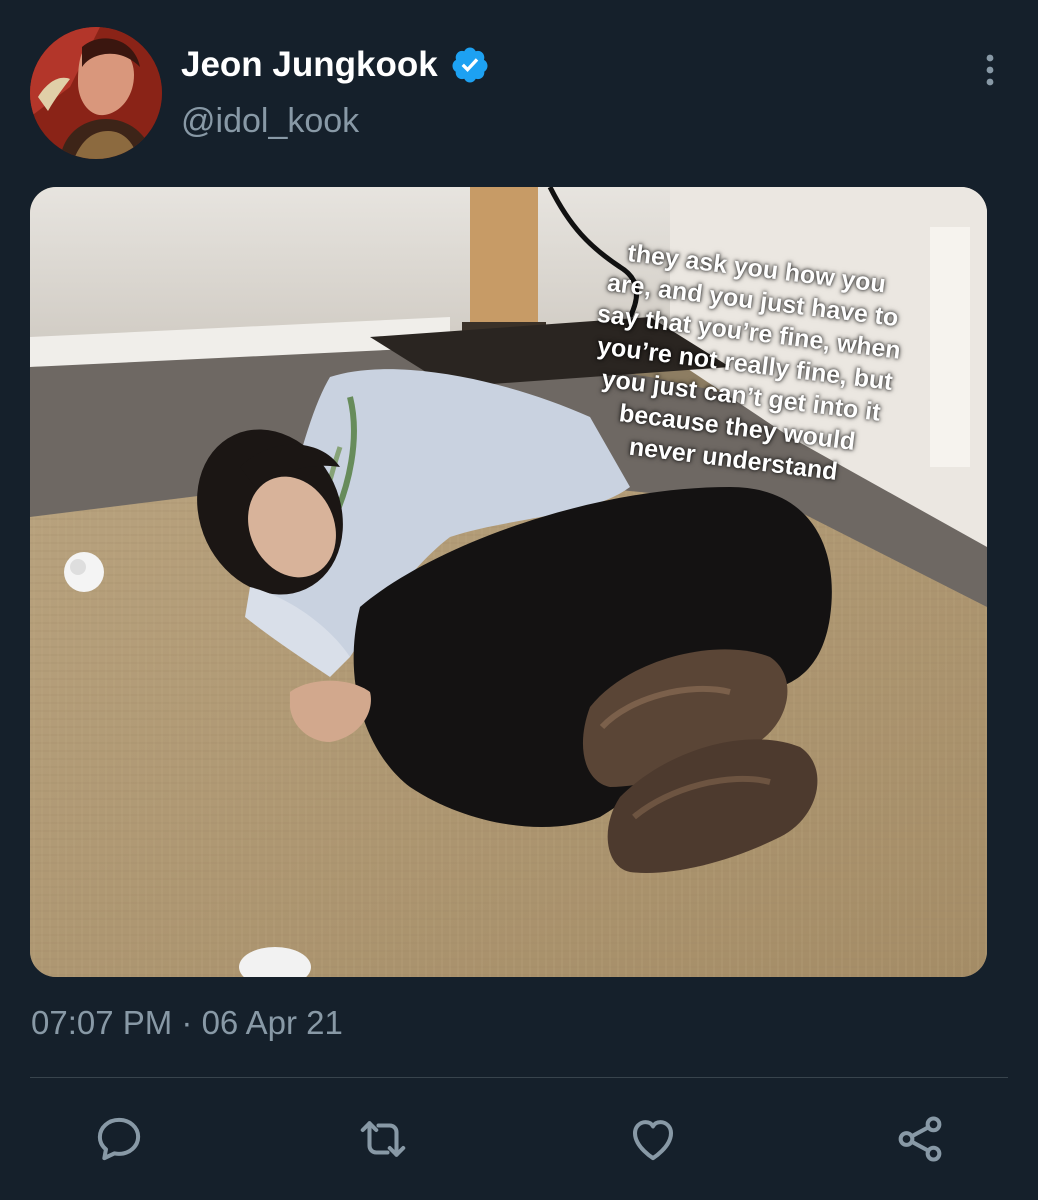  I want to click on share-icon, so click(920, 1139).